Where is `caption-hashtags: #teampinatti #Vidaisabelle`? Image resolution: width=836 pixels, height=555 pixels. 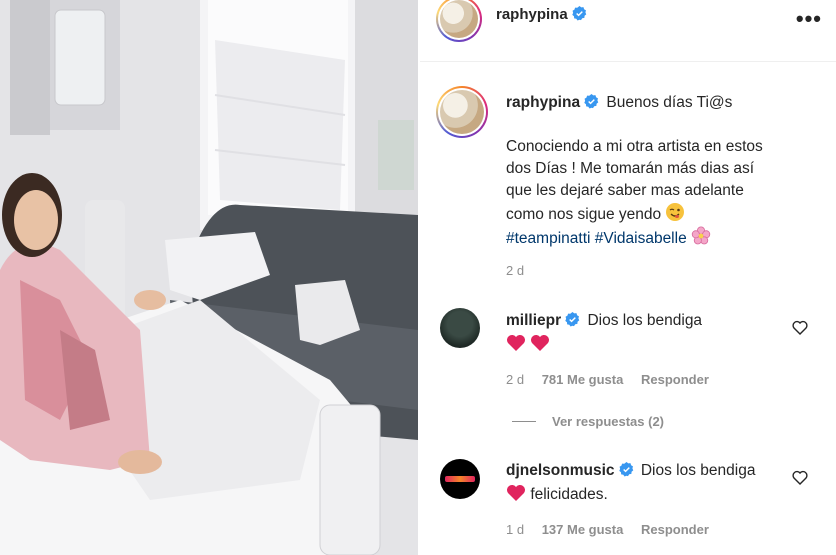 caption-hashtags: #teampinatti #Vidaisabelle is located at coordinates (665, 238).